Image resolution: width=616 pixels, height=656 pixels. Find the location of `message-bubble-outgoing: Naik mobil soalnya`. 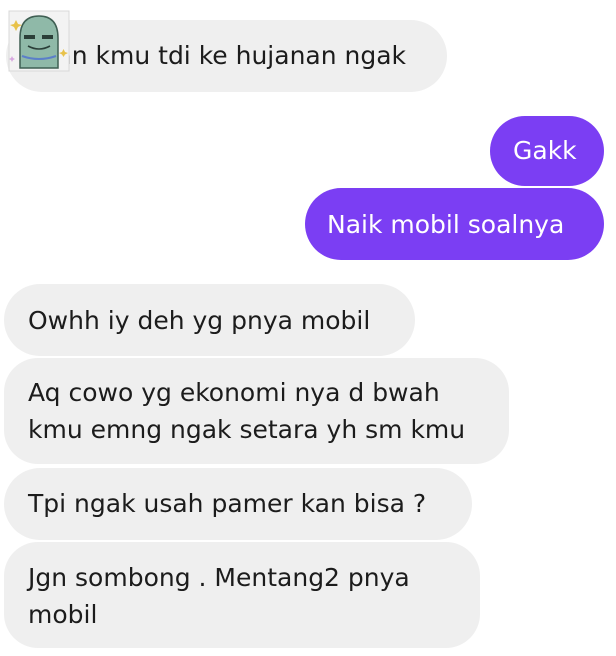

message-bubble-outgoing: Naik mobil soalnya is located at coordinates (454, 224).